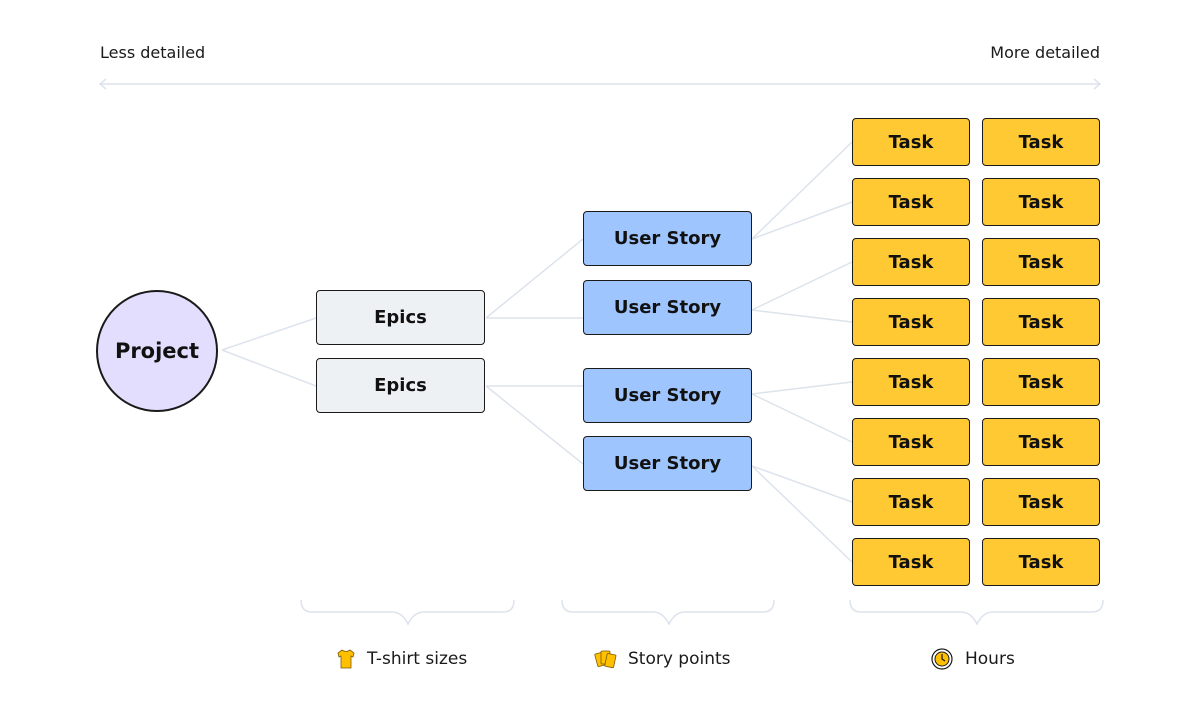 The width and height of the screenshot is (1200, 710). I want to click on brace-tshirt, so click(407, 612).